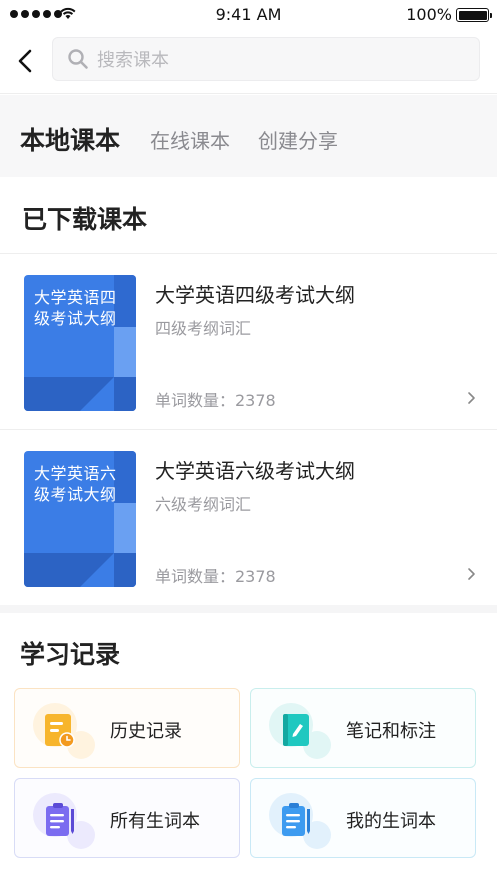 The height and width of the screenshot is (883, 497). I want to click on tab-local-books: 本地课本, so click(70, 139).